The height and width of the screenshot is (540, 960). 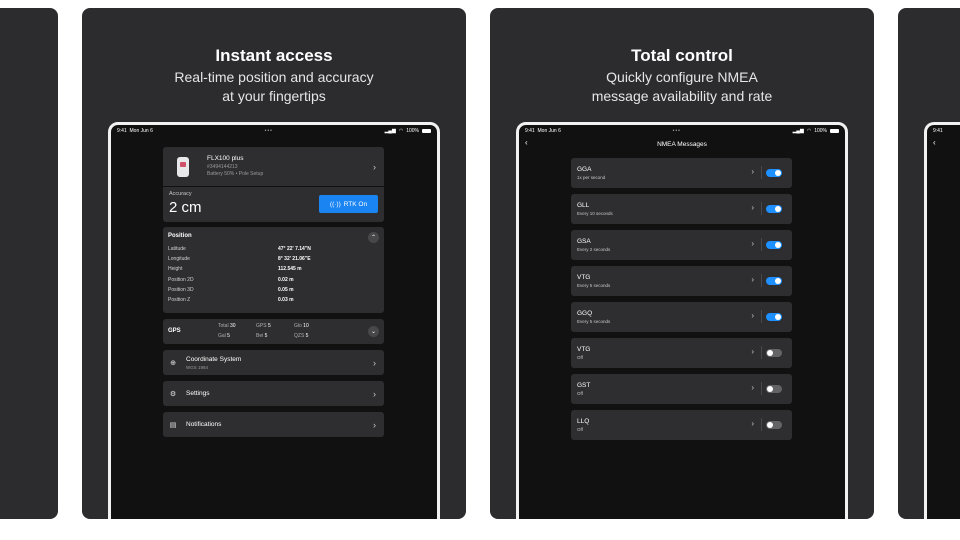 I want to click on menu-item-notifications: ▤ Notifications ›, so click(x=273, y=424).